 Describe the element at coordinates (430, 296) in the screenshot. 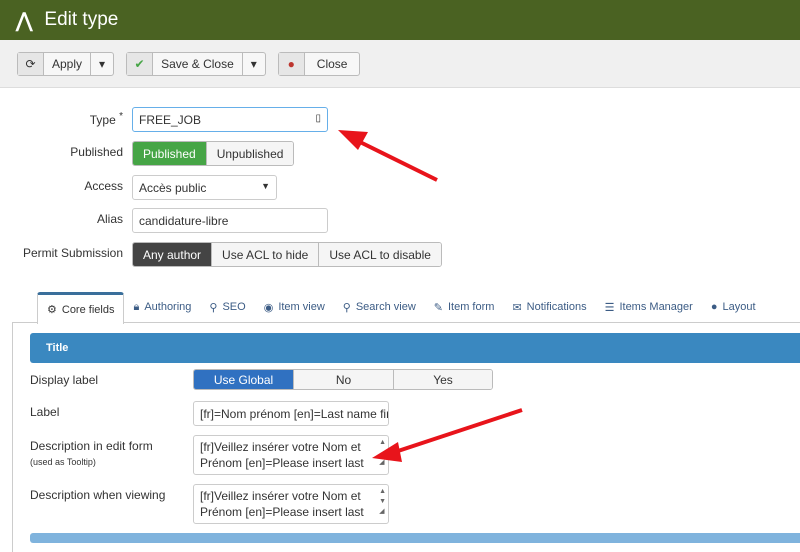

I see `annotation-arrows` at that location.